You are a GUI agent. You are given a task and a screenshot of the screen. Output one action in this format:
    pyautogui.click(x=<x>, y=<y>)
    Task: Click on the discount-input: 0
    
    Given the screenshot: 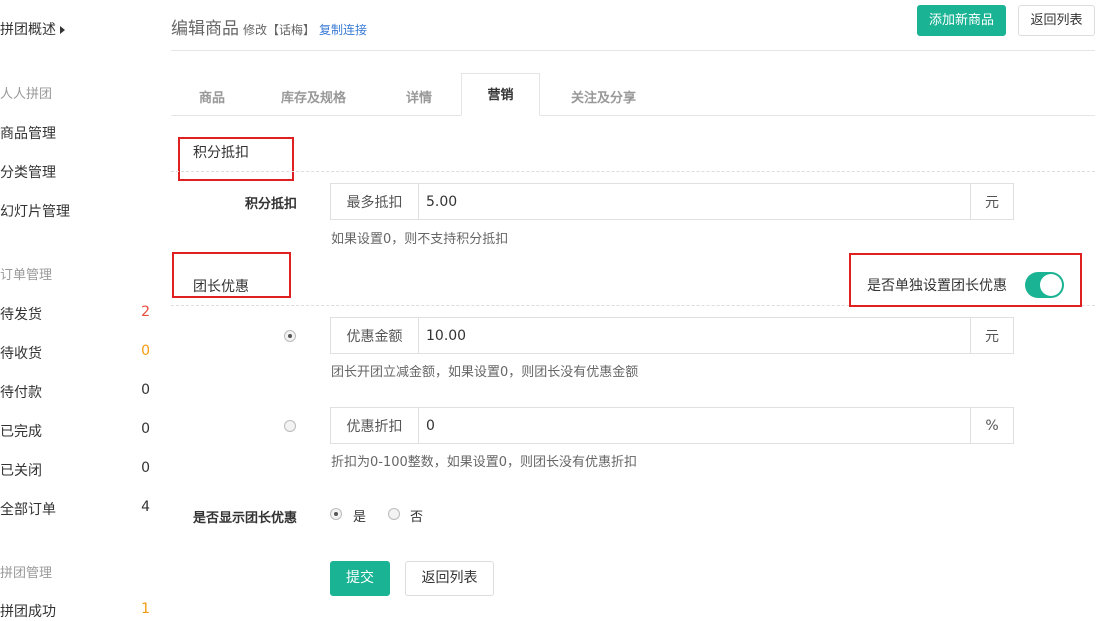 What is the action you would take?
    pyautogui.click(x=694, y=425)
    